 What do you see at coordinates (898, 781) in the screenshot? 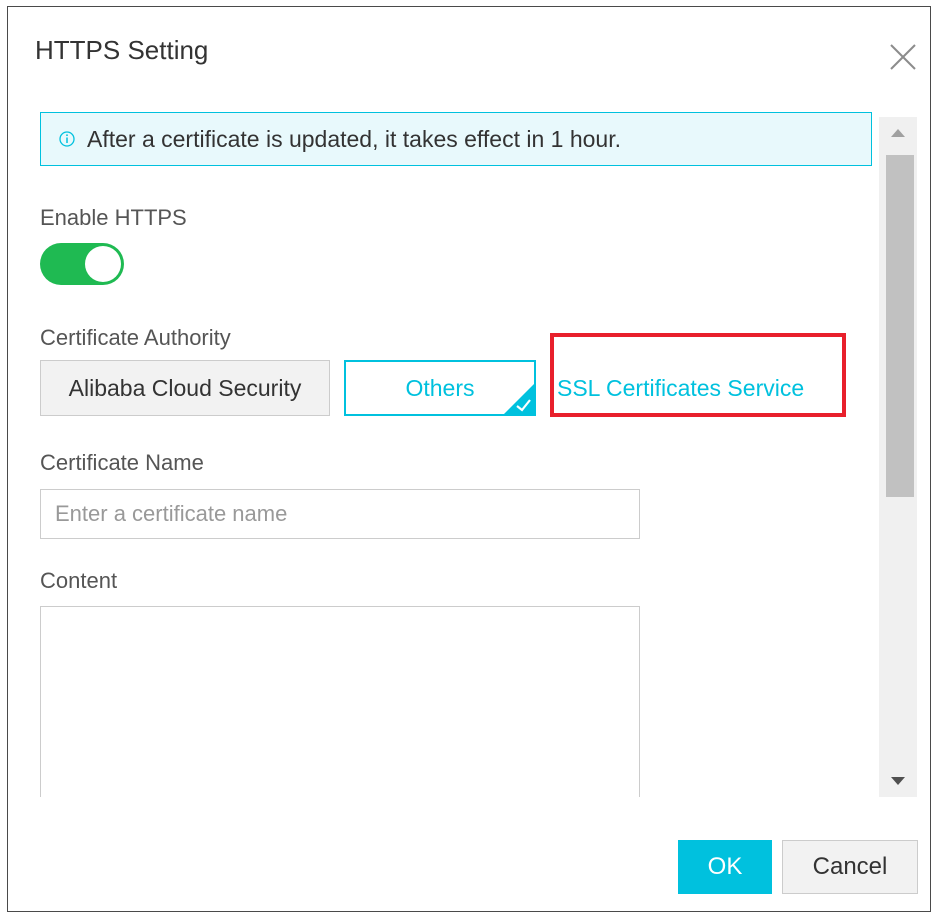
I see `scroll-down-icon` at bounding box center [898, 781].